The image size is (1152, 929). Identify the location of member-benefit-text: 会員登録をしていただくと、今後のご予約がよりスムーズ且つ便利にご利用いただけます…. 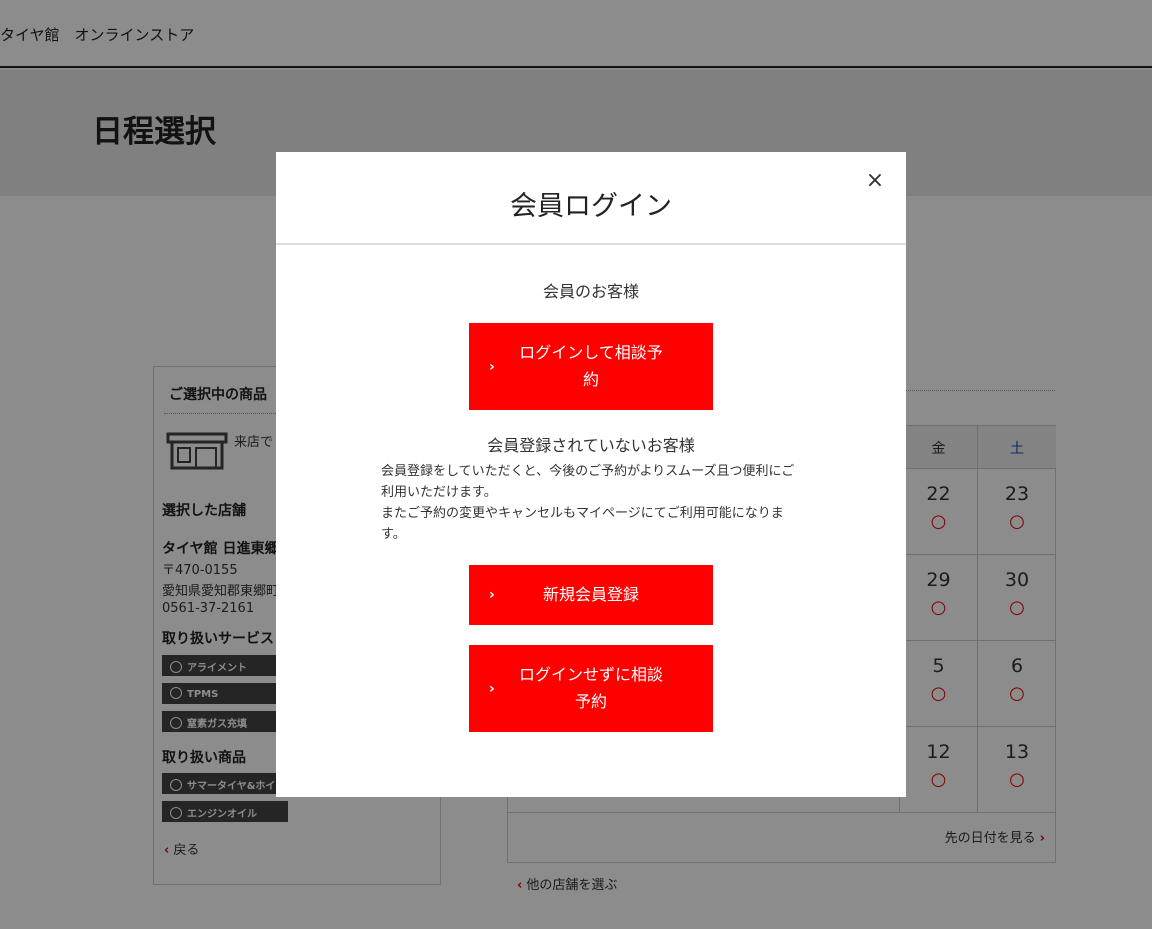
(588, 503).